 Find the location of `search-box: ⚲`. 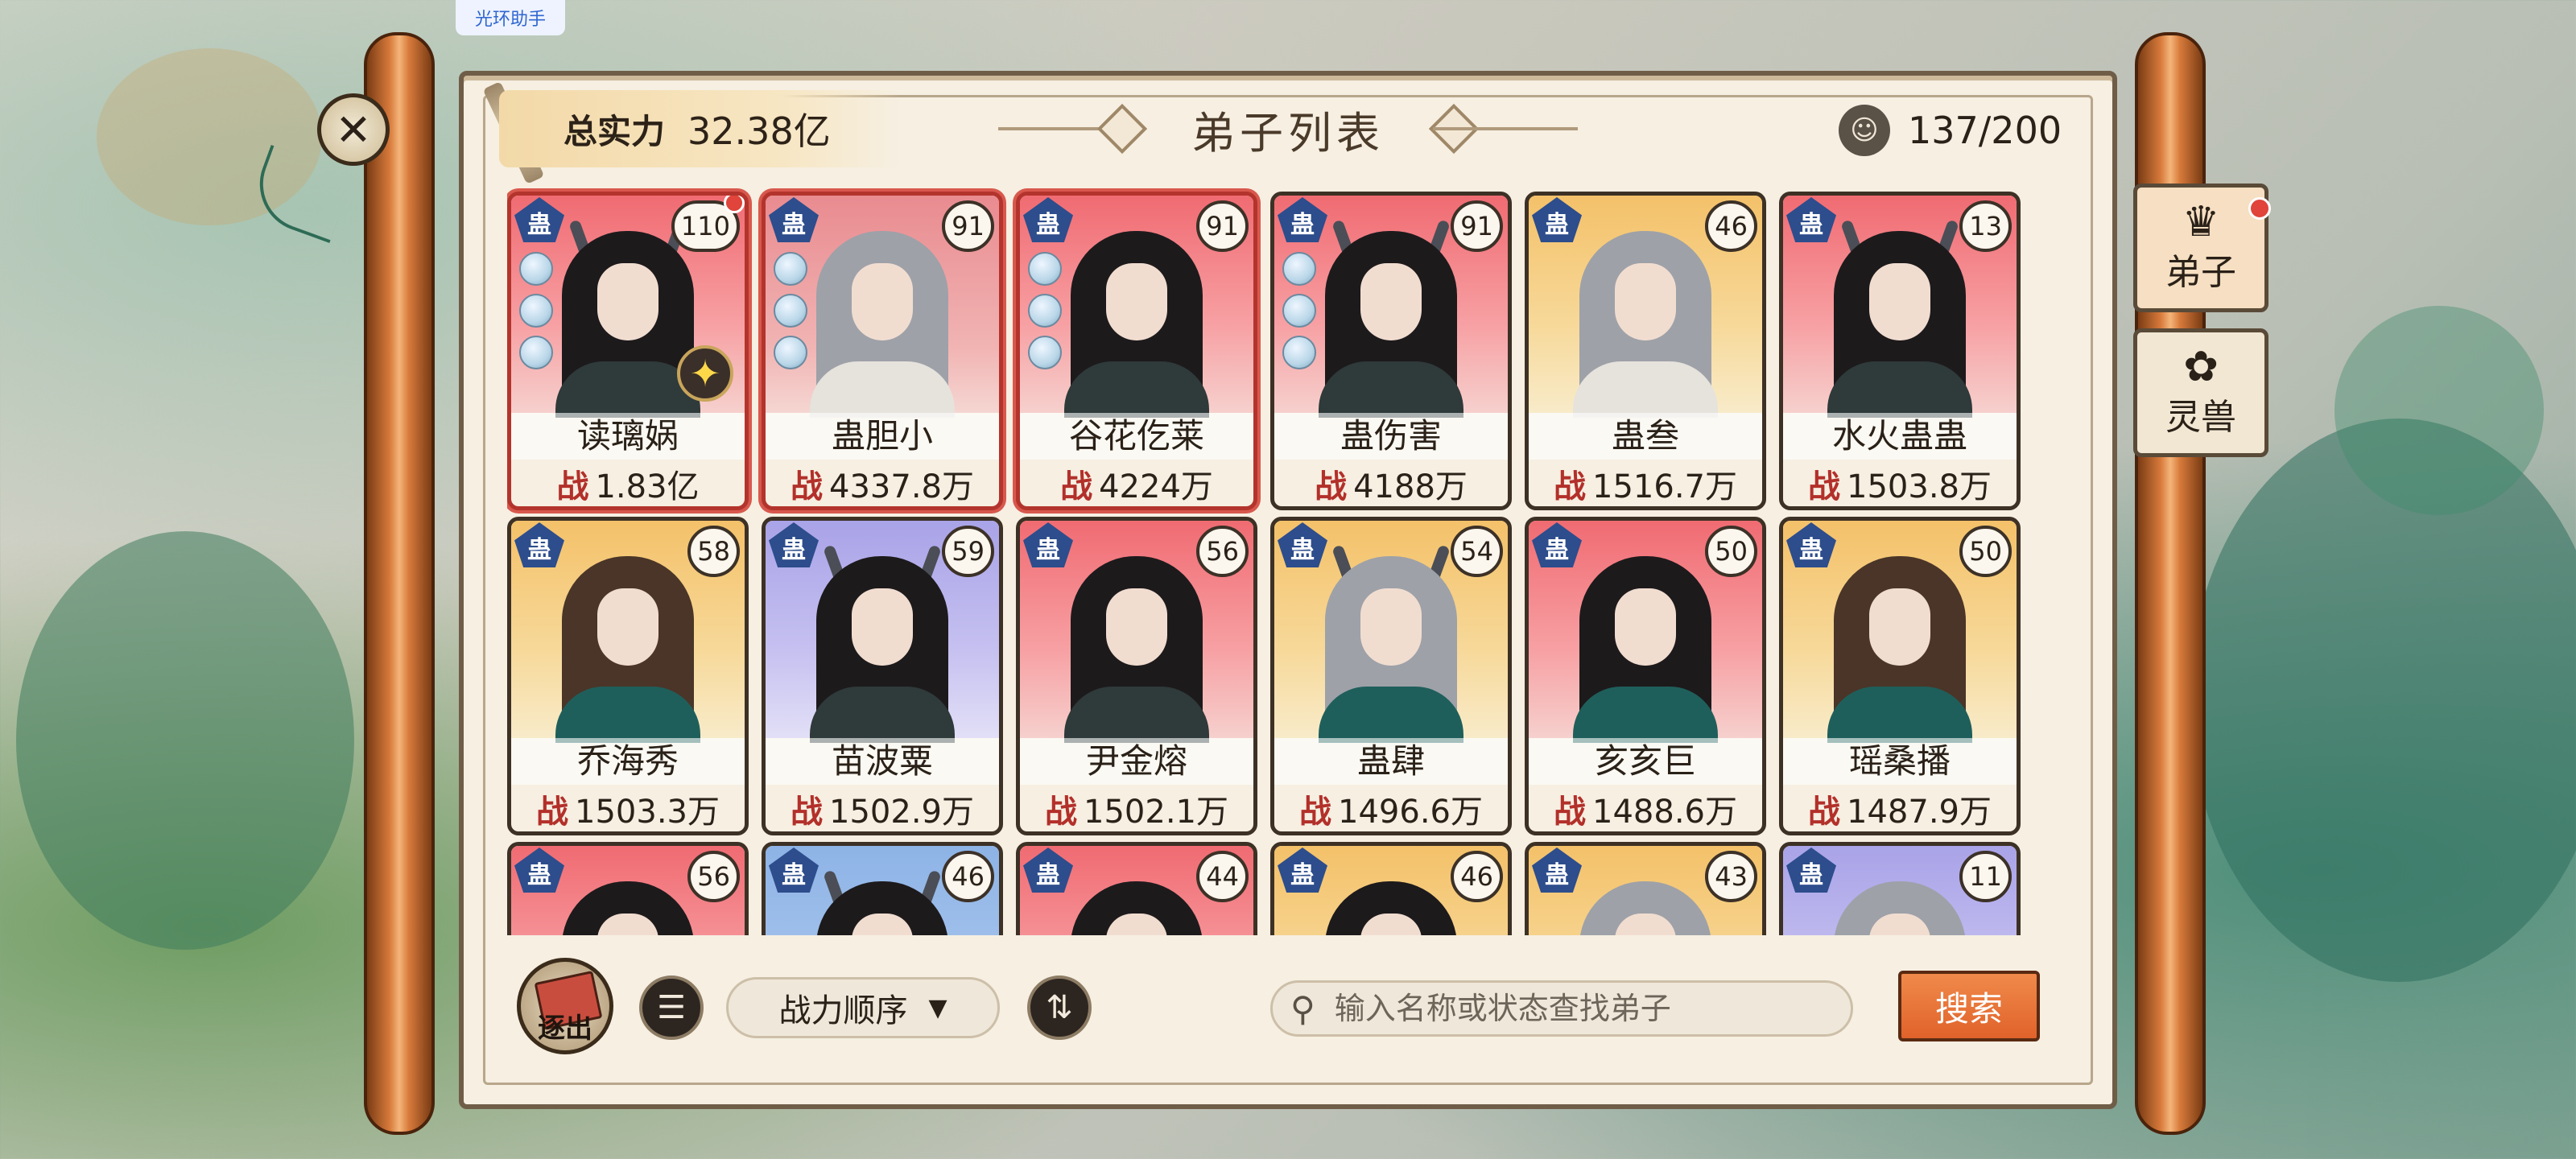

search-box: ⚲ is located at coordinates (1561, 1008).